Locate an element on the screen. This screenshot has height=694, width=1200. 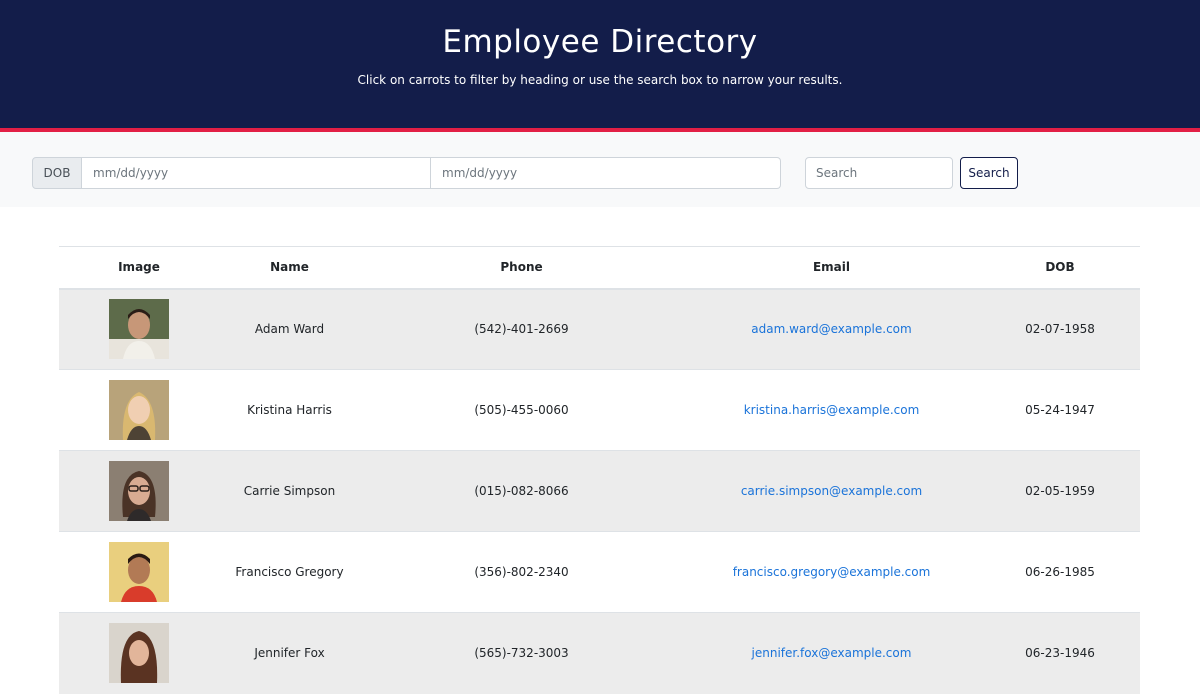
dob-range-group: DOB is located at coordinates (406, 173).